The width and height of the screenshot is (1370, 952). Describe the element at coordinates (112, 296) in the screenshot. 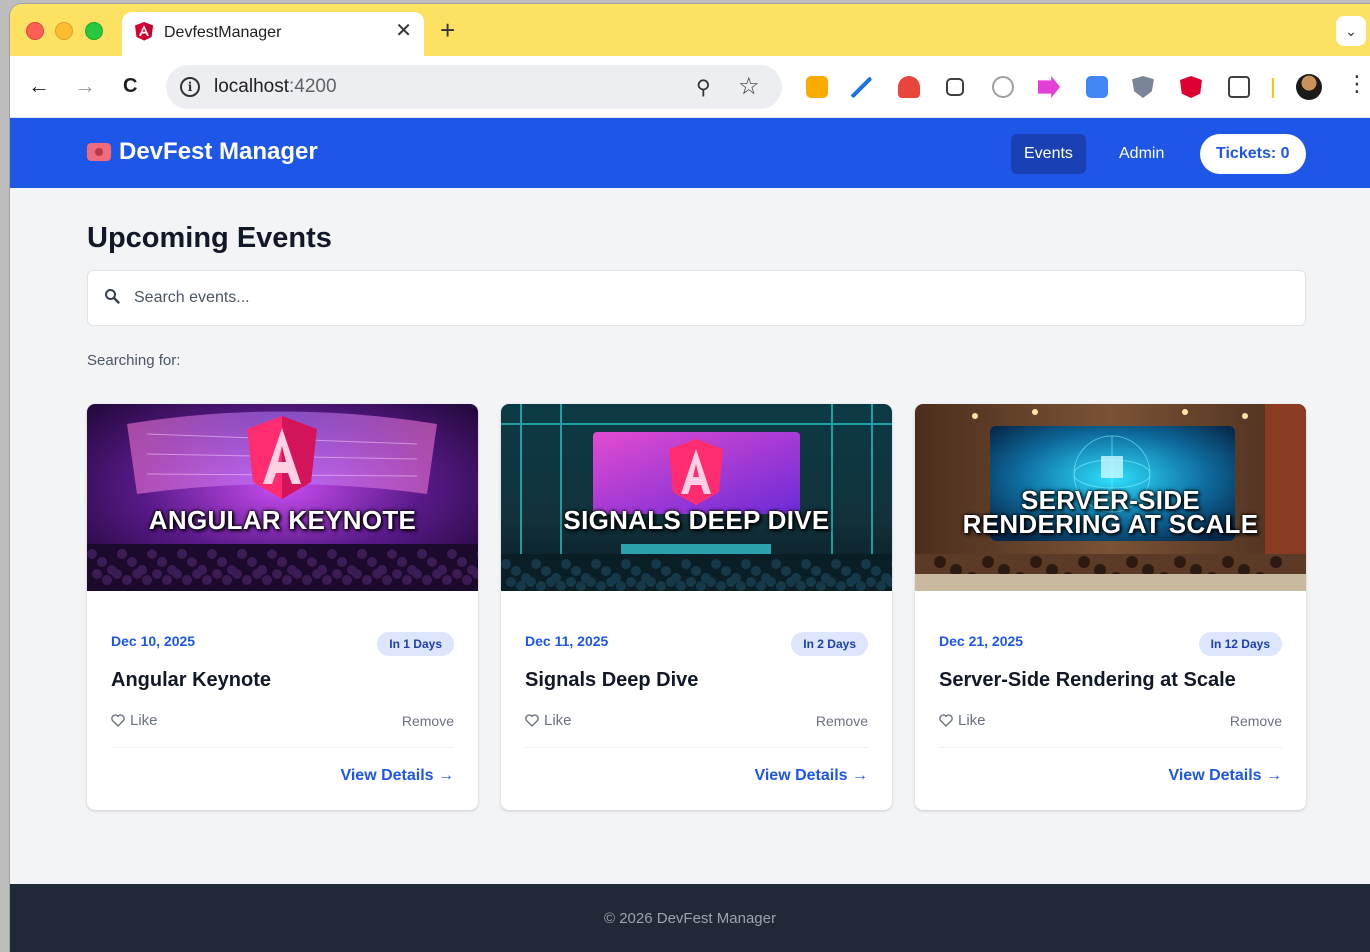

I see `search-icon` at that location.